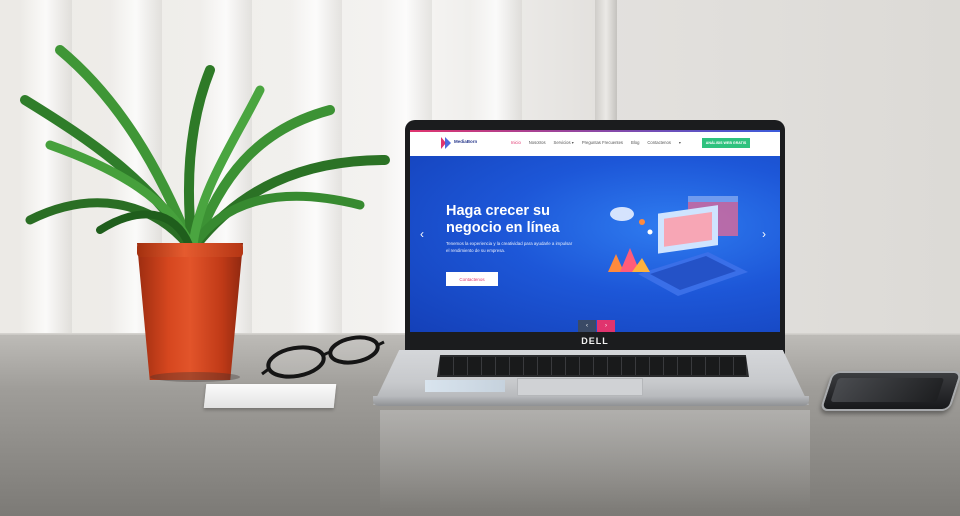  I want to click on chevron-right-icon: ›, so click(764, 234).